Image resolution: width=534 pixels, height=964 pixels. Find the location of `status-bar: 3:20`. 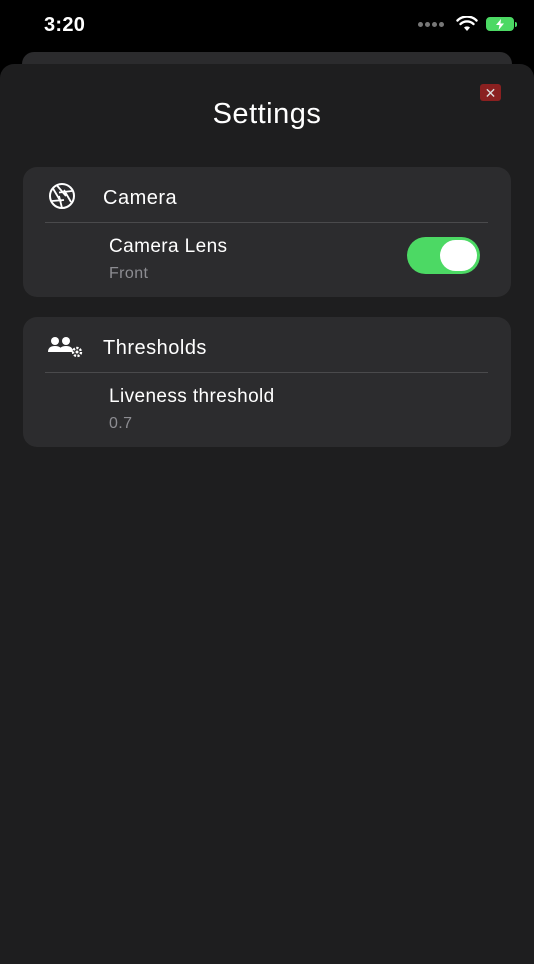

status-bar: 3:20 is located at coordinates (267, 26).